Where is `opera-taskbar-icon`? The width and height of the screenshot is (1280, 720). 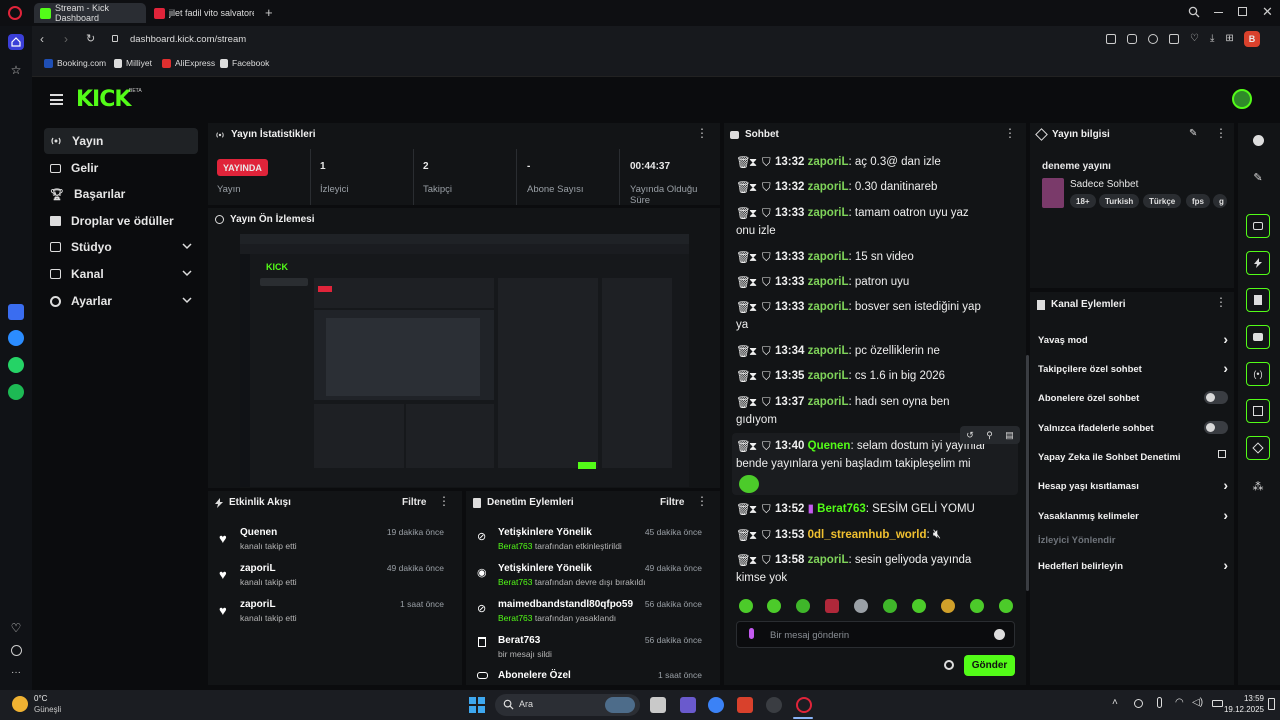
opera-taskbar-icon is located at coordinates (804, 705).